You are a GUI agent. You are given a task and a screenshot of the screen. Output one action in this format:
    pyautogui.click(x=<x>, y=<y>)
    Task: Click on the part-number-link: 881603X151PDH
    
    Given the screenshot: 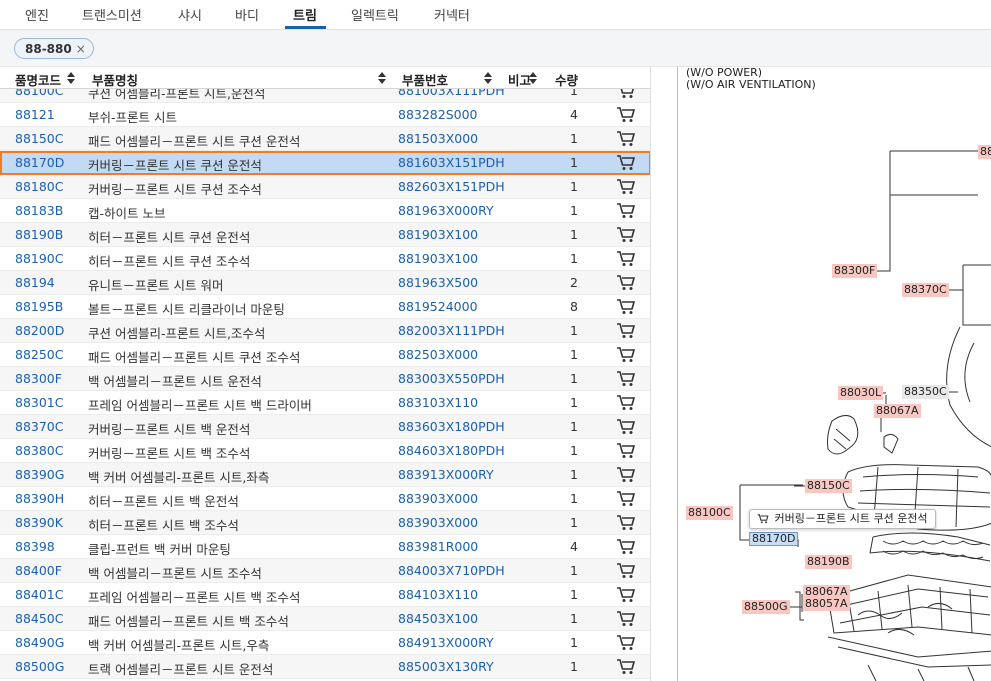 What is the action you would take?
    pyautogui.click(x=451, y=162)
    